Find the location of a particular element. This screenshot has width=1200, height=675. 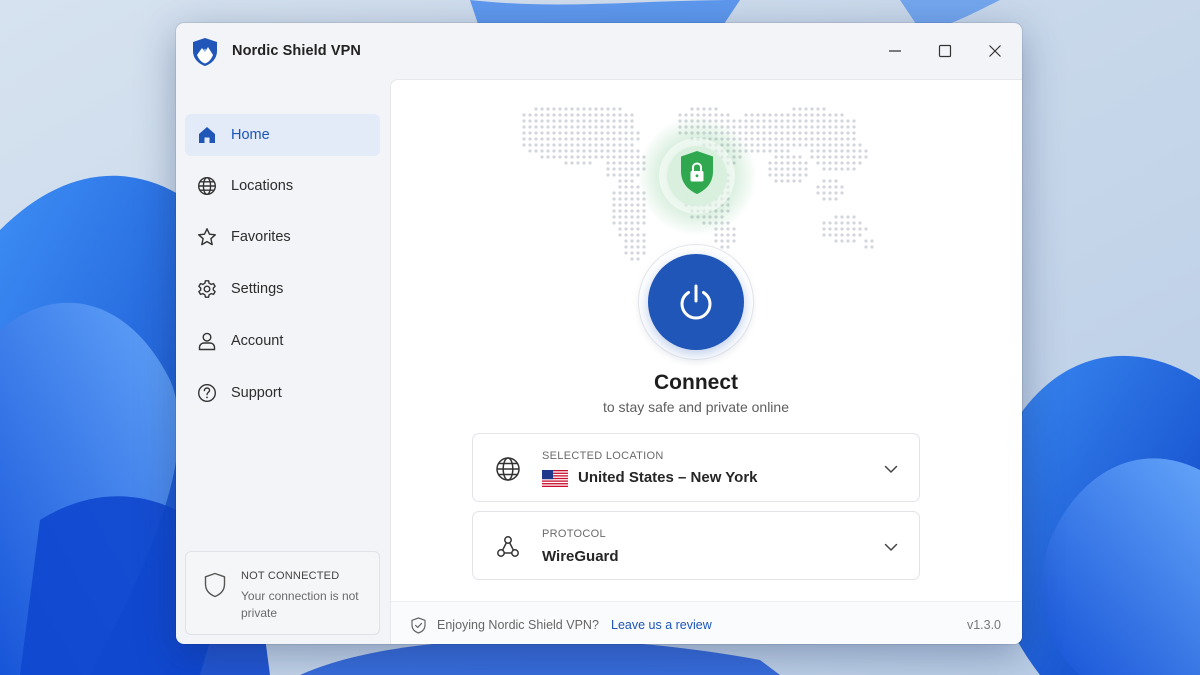

location-value: United States – New York is located at coordinates (668, 477).